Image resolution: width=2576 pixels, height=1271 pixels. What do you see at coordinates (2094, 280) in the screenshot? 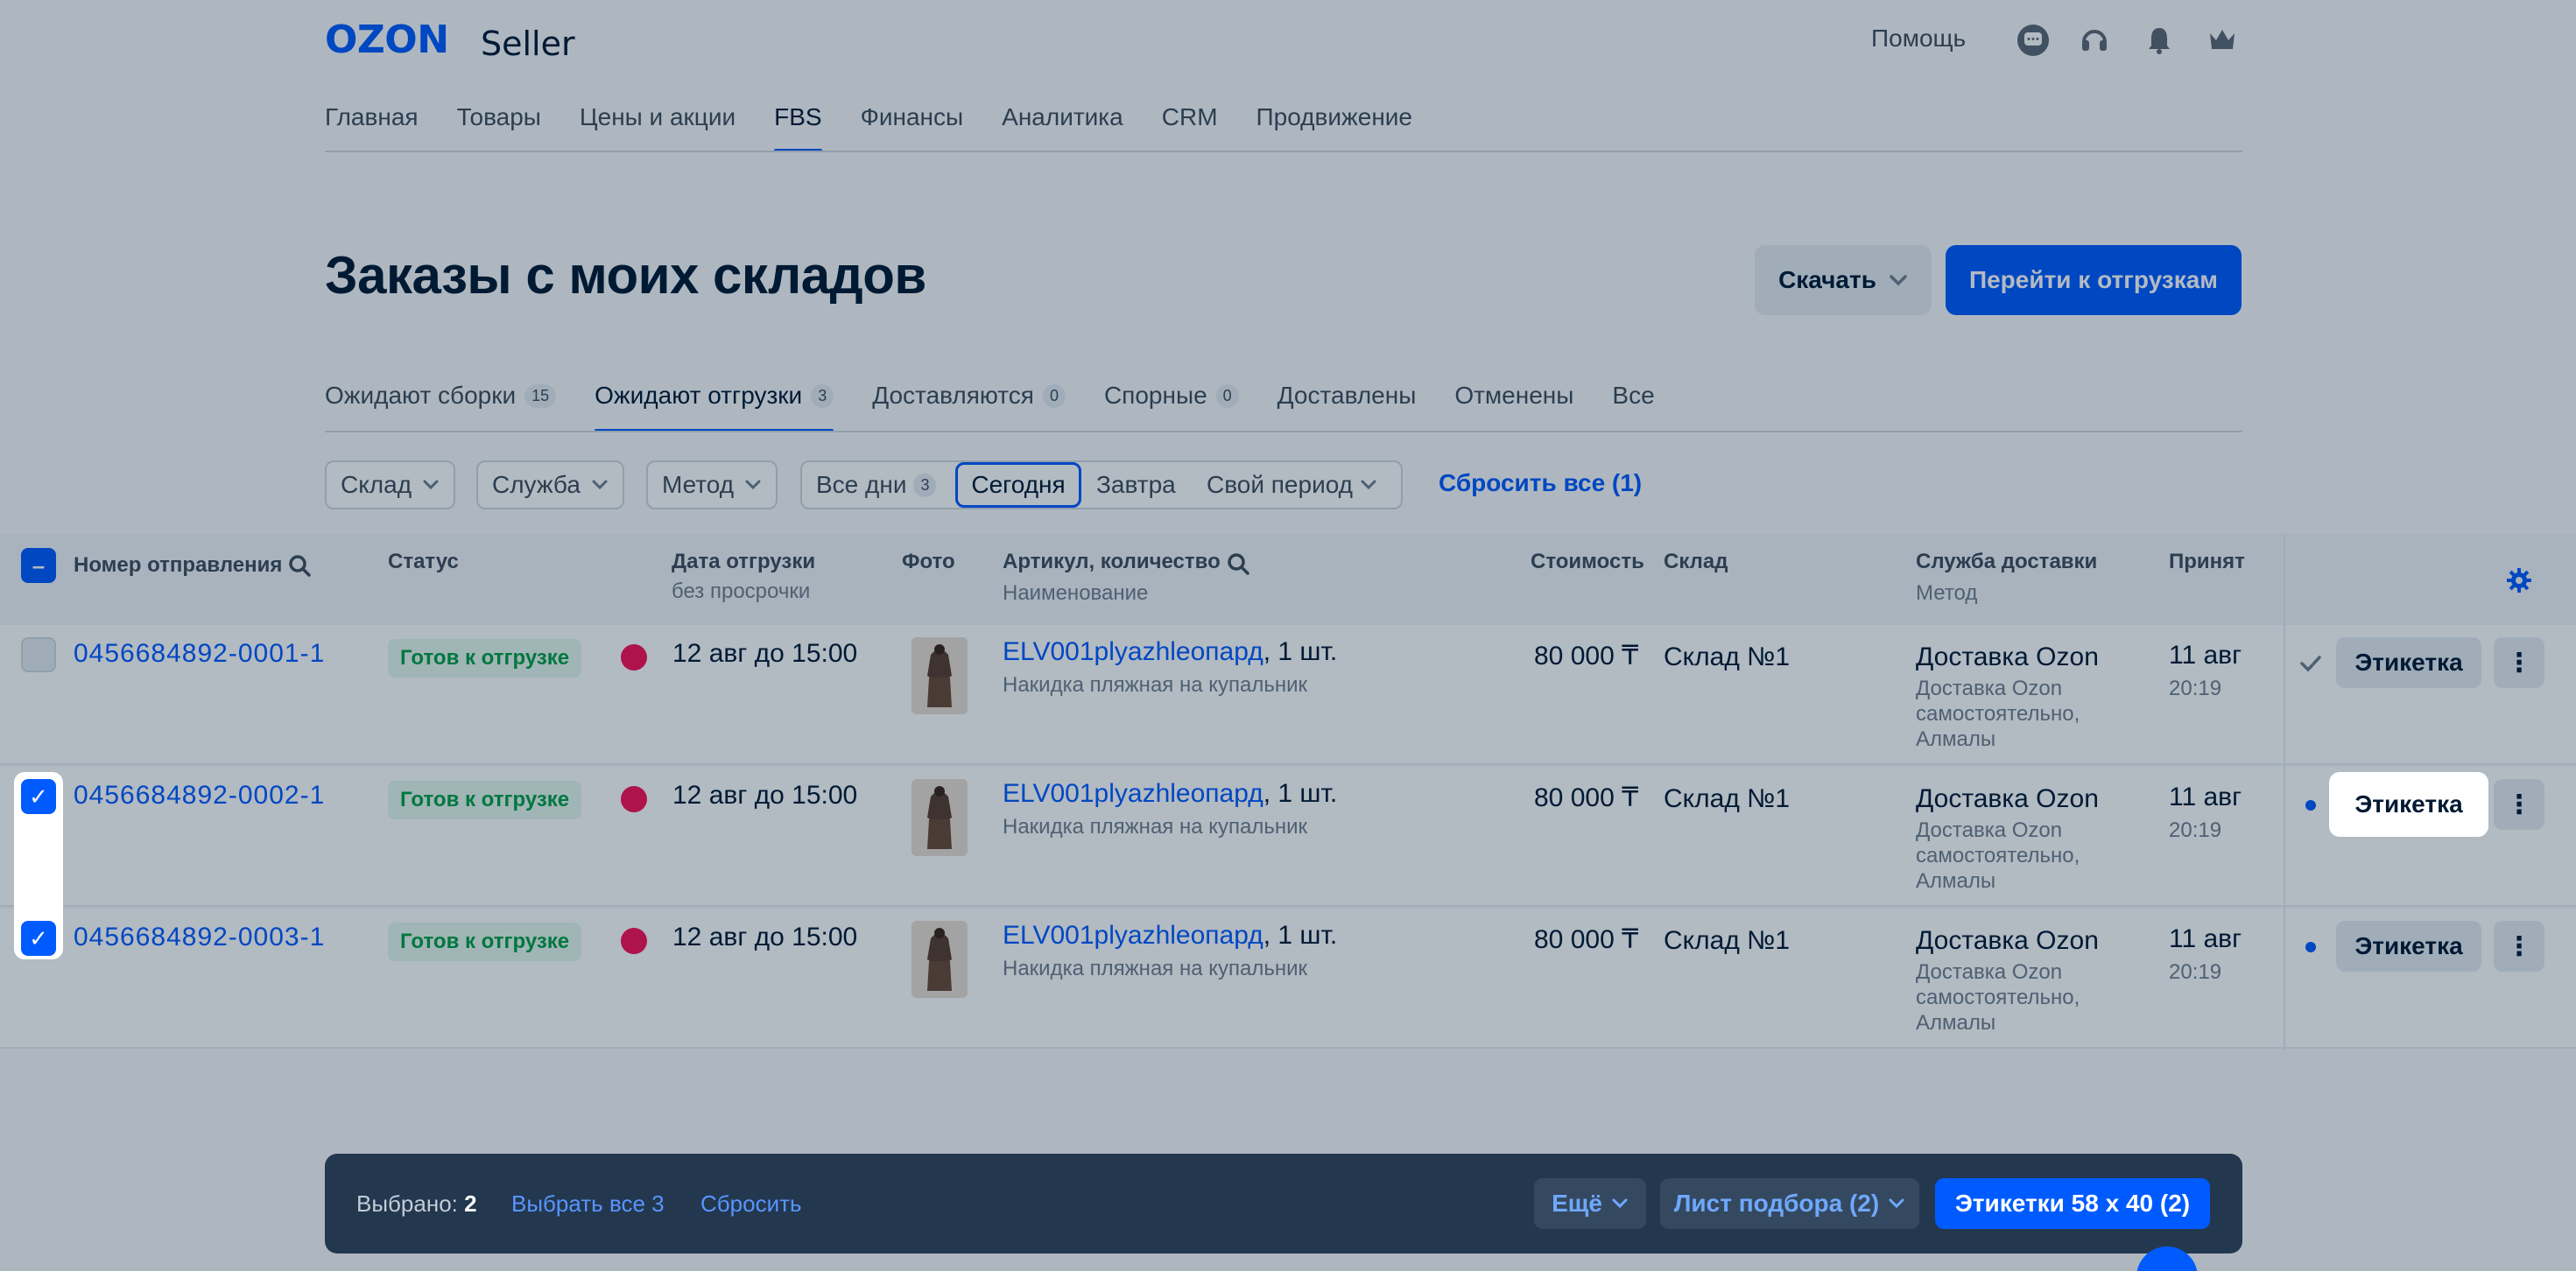
I see `go-to-shipments-button: Перейти к отгрузкам` at bounding box center [2094, 280].